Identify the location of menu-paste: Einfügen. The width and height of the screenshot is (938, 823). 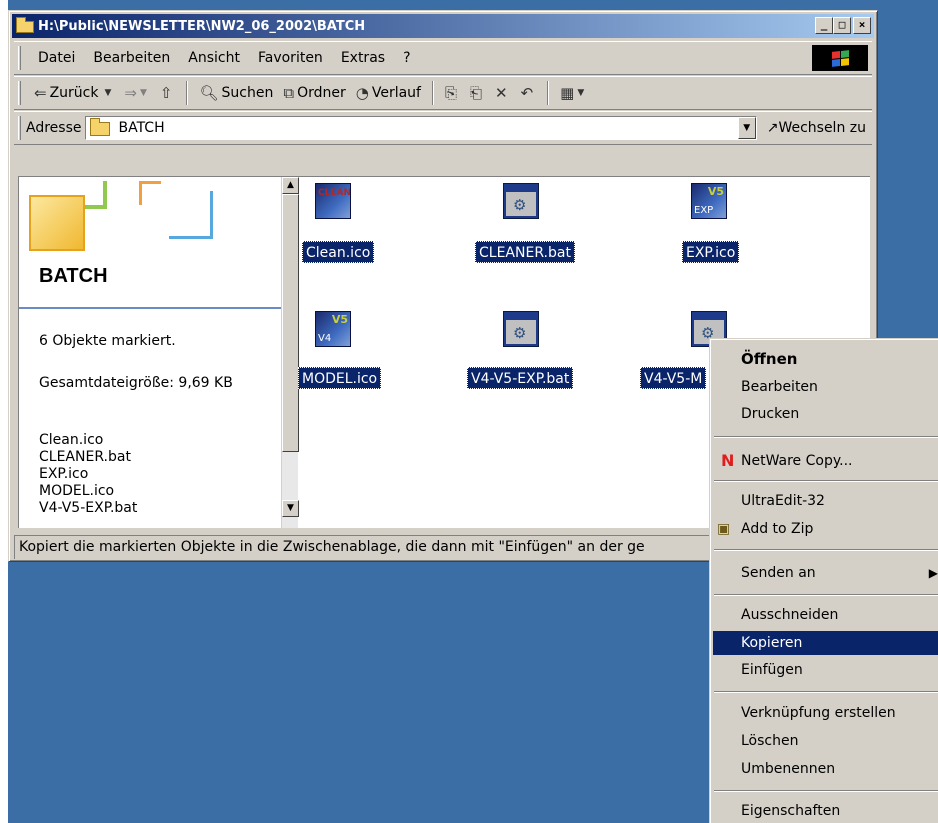
(825, 670).